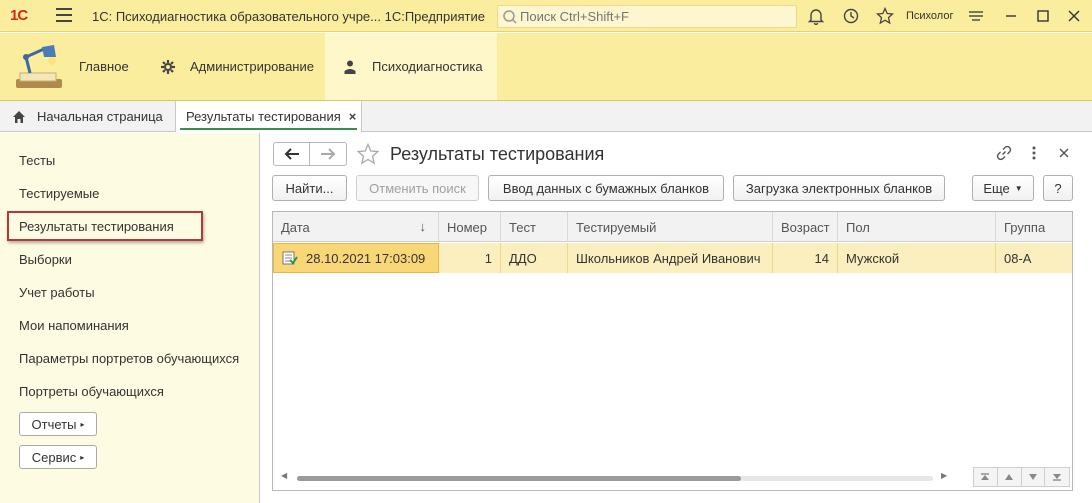 The width and height of the screenshot is (1092, 503). What do you see at coordinates (816, 16) in the screenshot?
I see `bell-icon` at bounding box center [816, 16].